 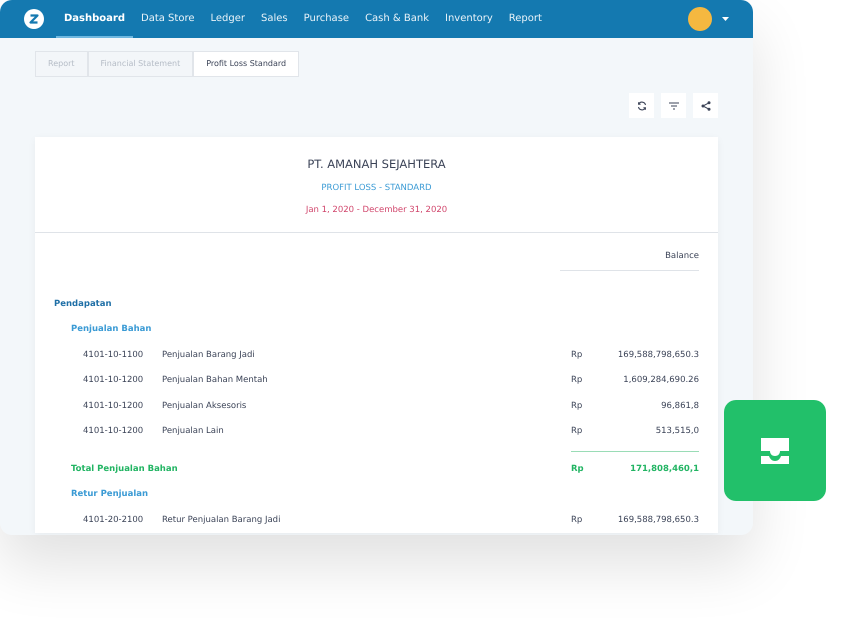 What do you see at coordinates (676, 431) in the screenshot?
I see `amount: 513,515,0` at bounding box center [676, 431].